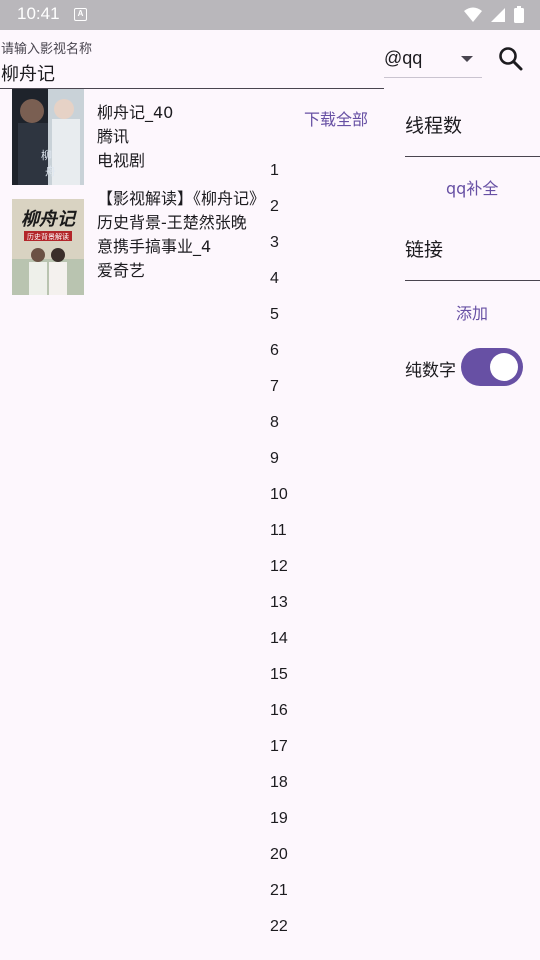 This screenshot has height=960, width=540. I want to click on download-all-button: 下载全部, so click(336, 118).